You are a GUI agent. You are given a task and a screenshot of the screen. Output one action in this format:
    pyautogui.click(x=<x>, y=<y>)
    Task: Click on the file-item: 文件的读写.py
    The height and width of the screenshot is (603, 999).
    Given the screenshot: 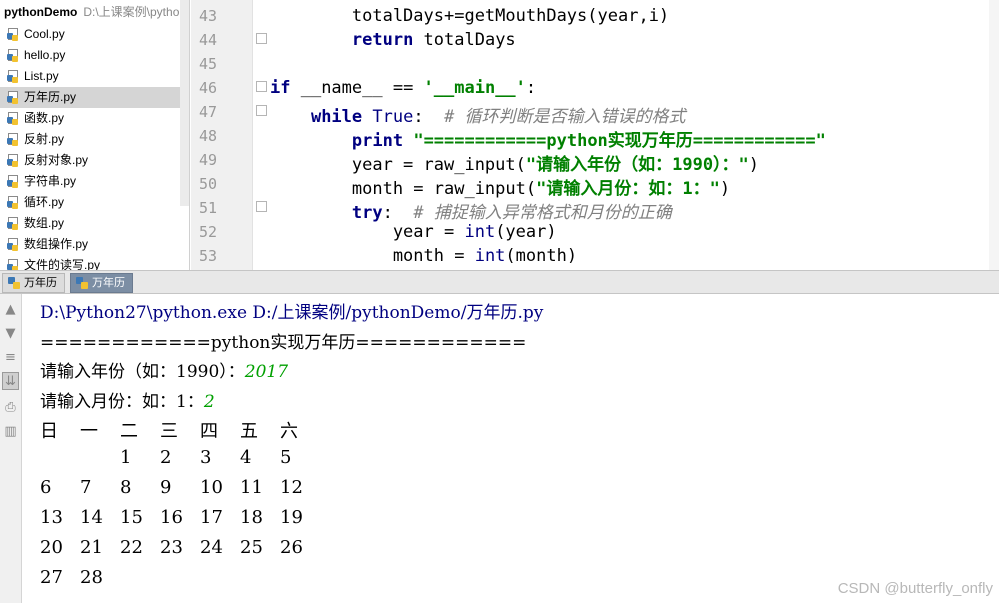 What is the action you would take?
    pyautogui.click(x=94, y=262)
    